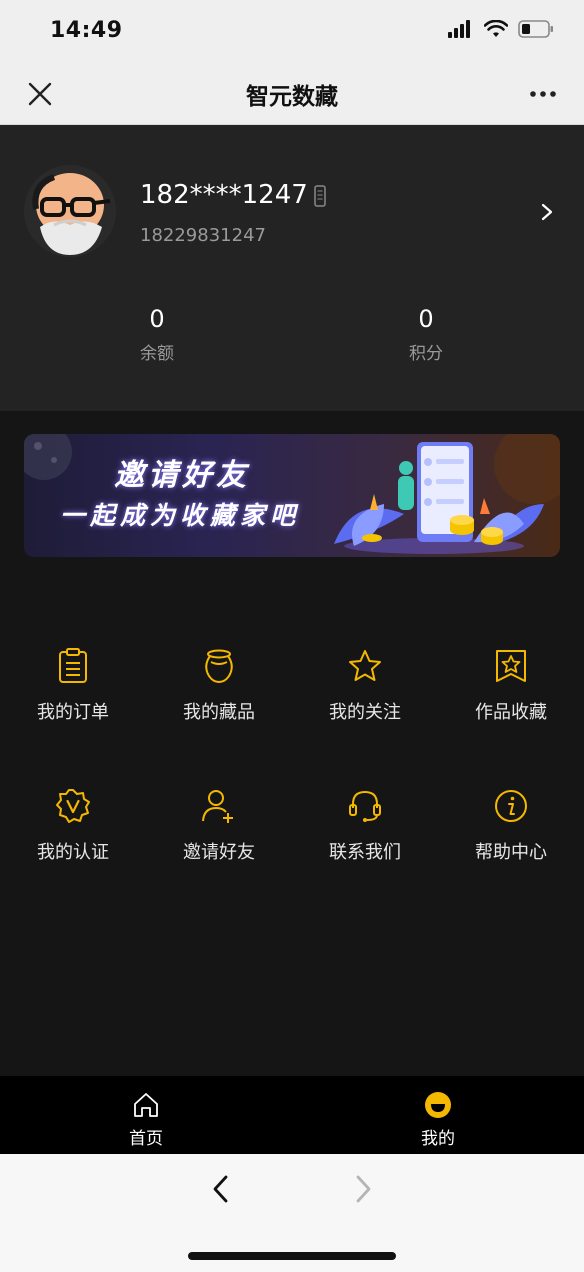  What do you see at coordinates (73, 806) in the screenshot?
I see `verified-badge-icon` at bounding box center [73, 806].